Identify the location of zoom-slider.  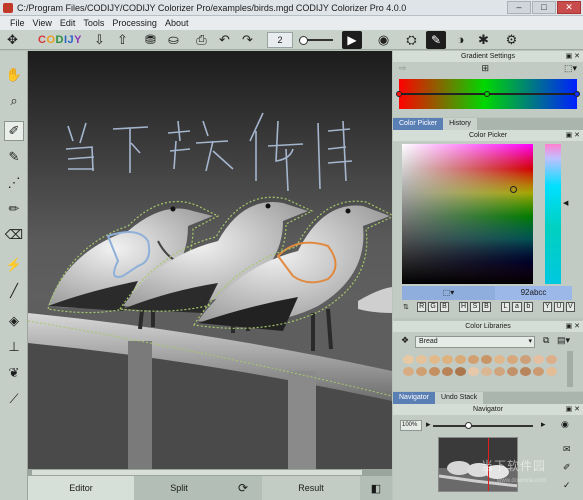
(483, 425).